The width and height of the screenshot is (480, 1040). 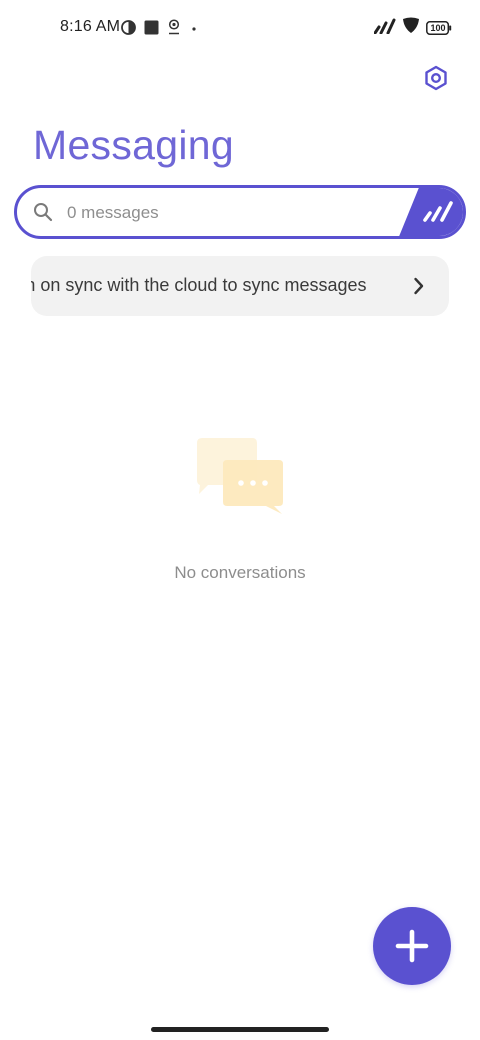 I want to click on page-title: Messaging, so click(x=133, y=145).